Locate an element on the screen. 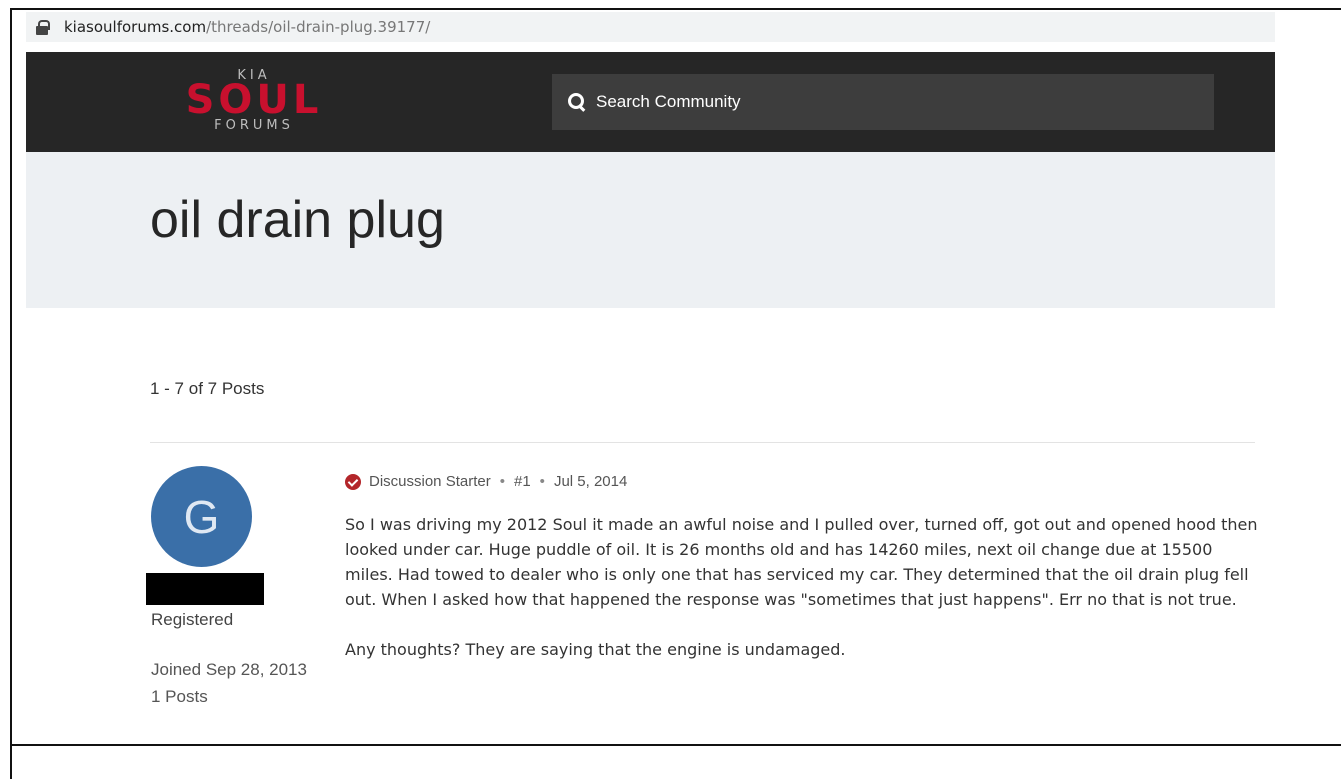  frame-edge is located at coordinates (11, 761).